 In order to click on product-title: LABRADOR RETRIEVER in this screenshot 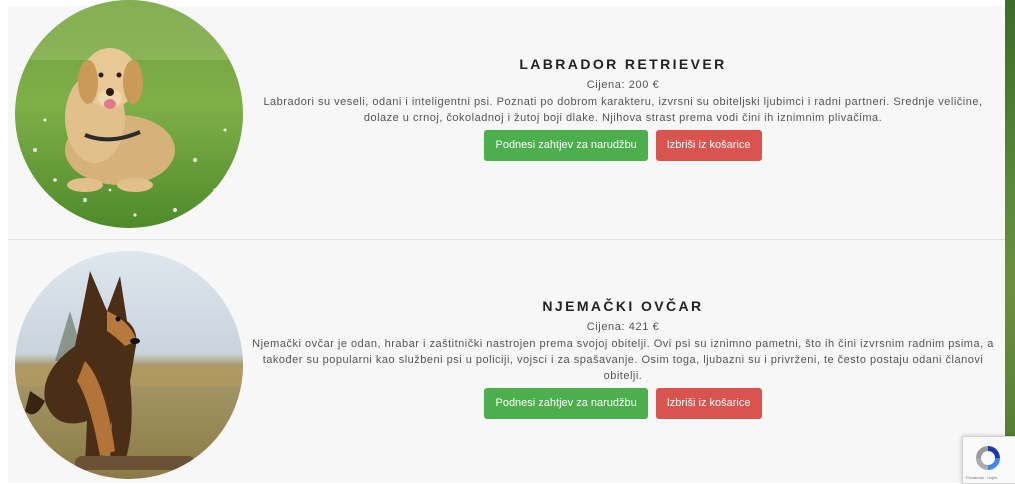, I will do `click(623, 64)`.